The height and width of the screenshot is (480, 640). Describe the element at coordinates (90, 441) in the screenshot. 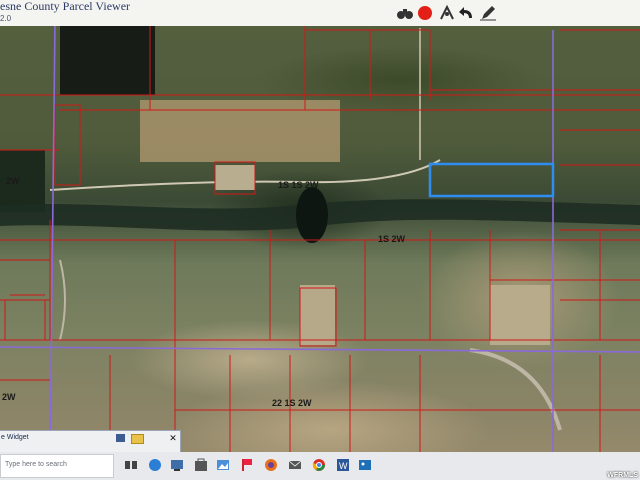

I see `widget-panel-bar: e Widget ✕` at that location.